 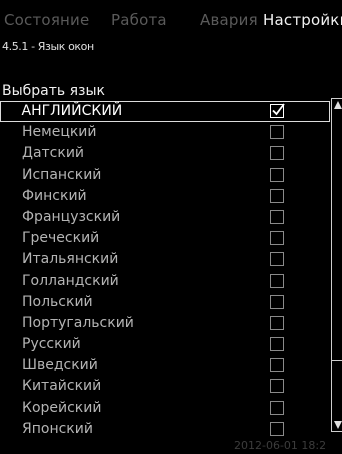 What do you see at coordinates (62, 174) in the screenshot?
I see `language-option-label: Испанский` at bounding box center [62, 174].